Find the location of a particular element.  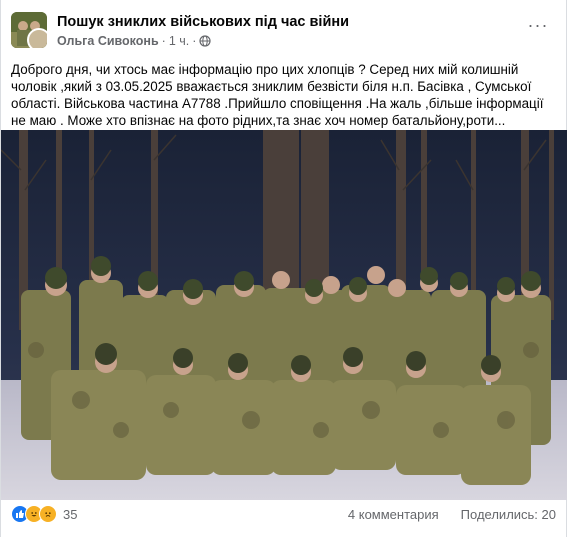

post-meta: Ольга Сивоконь · 1 ч. · is located at coordinates (134, 41).